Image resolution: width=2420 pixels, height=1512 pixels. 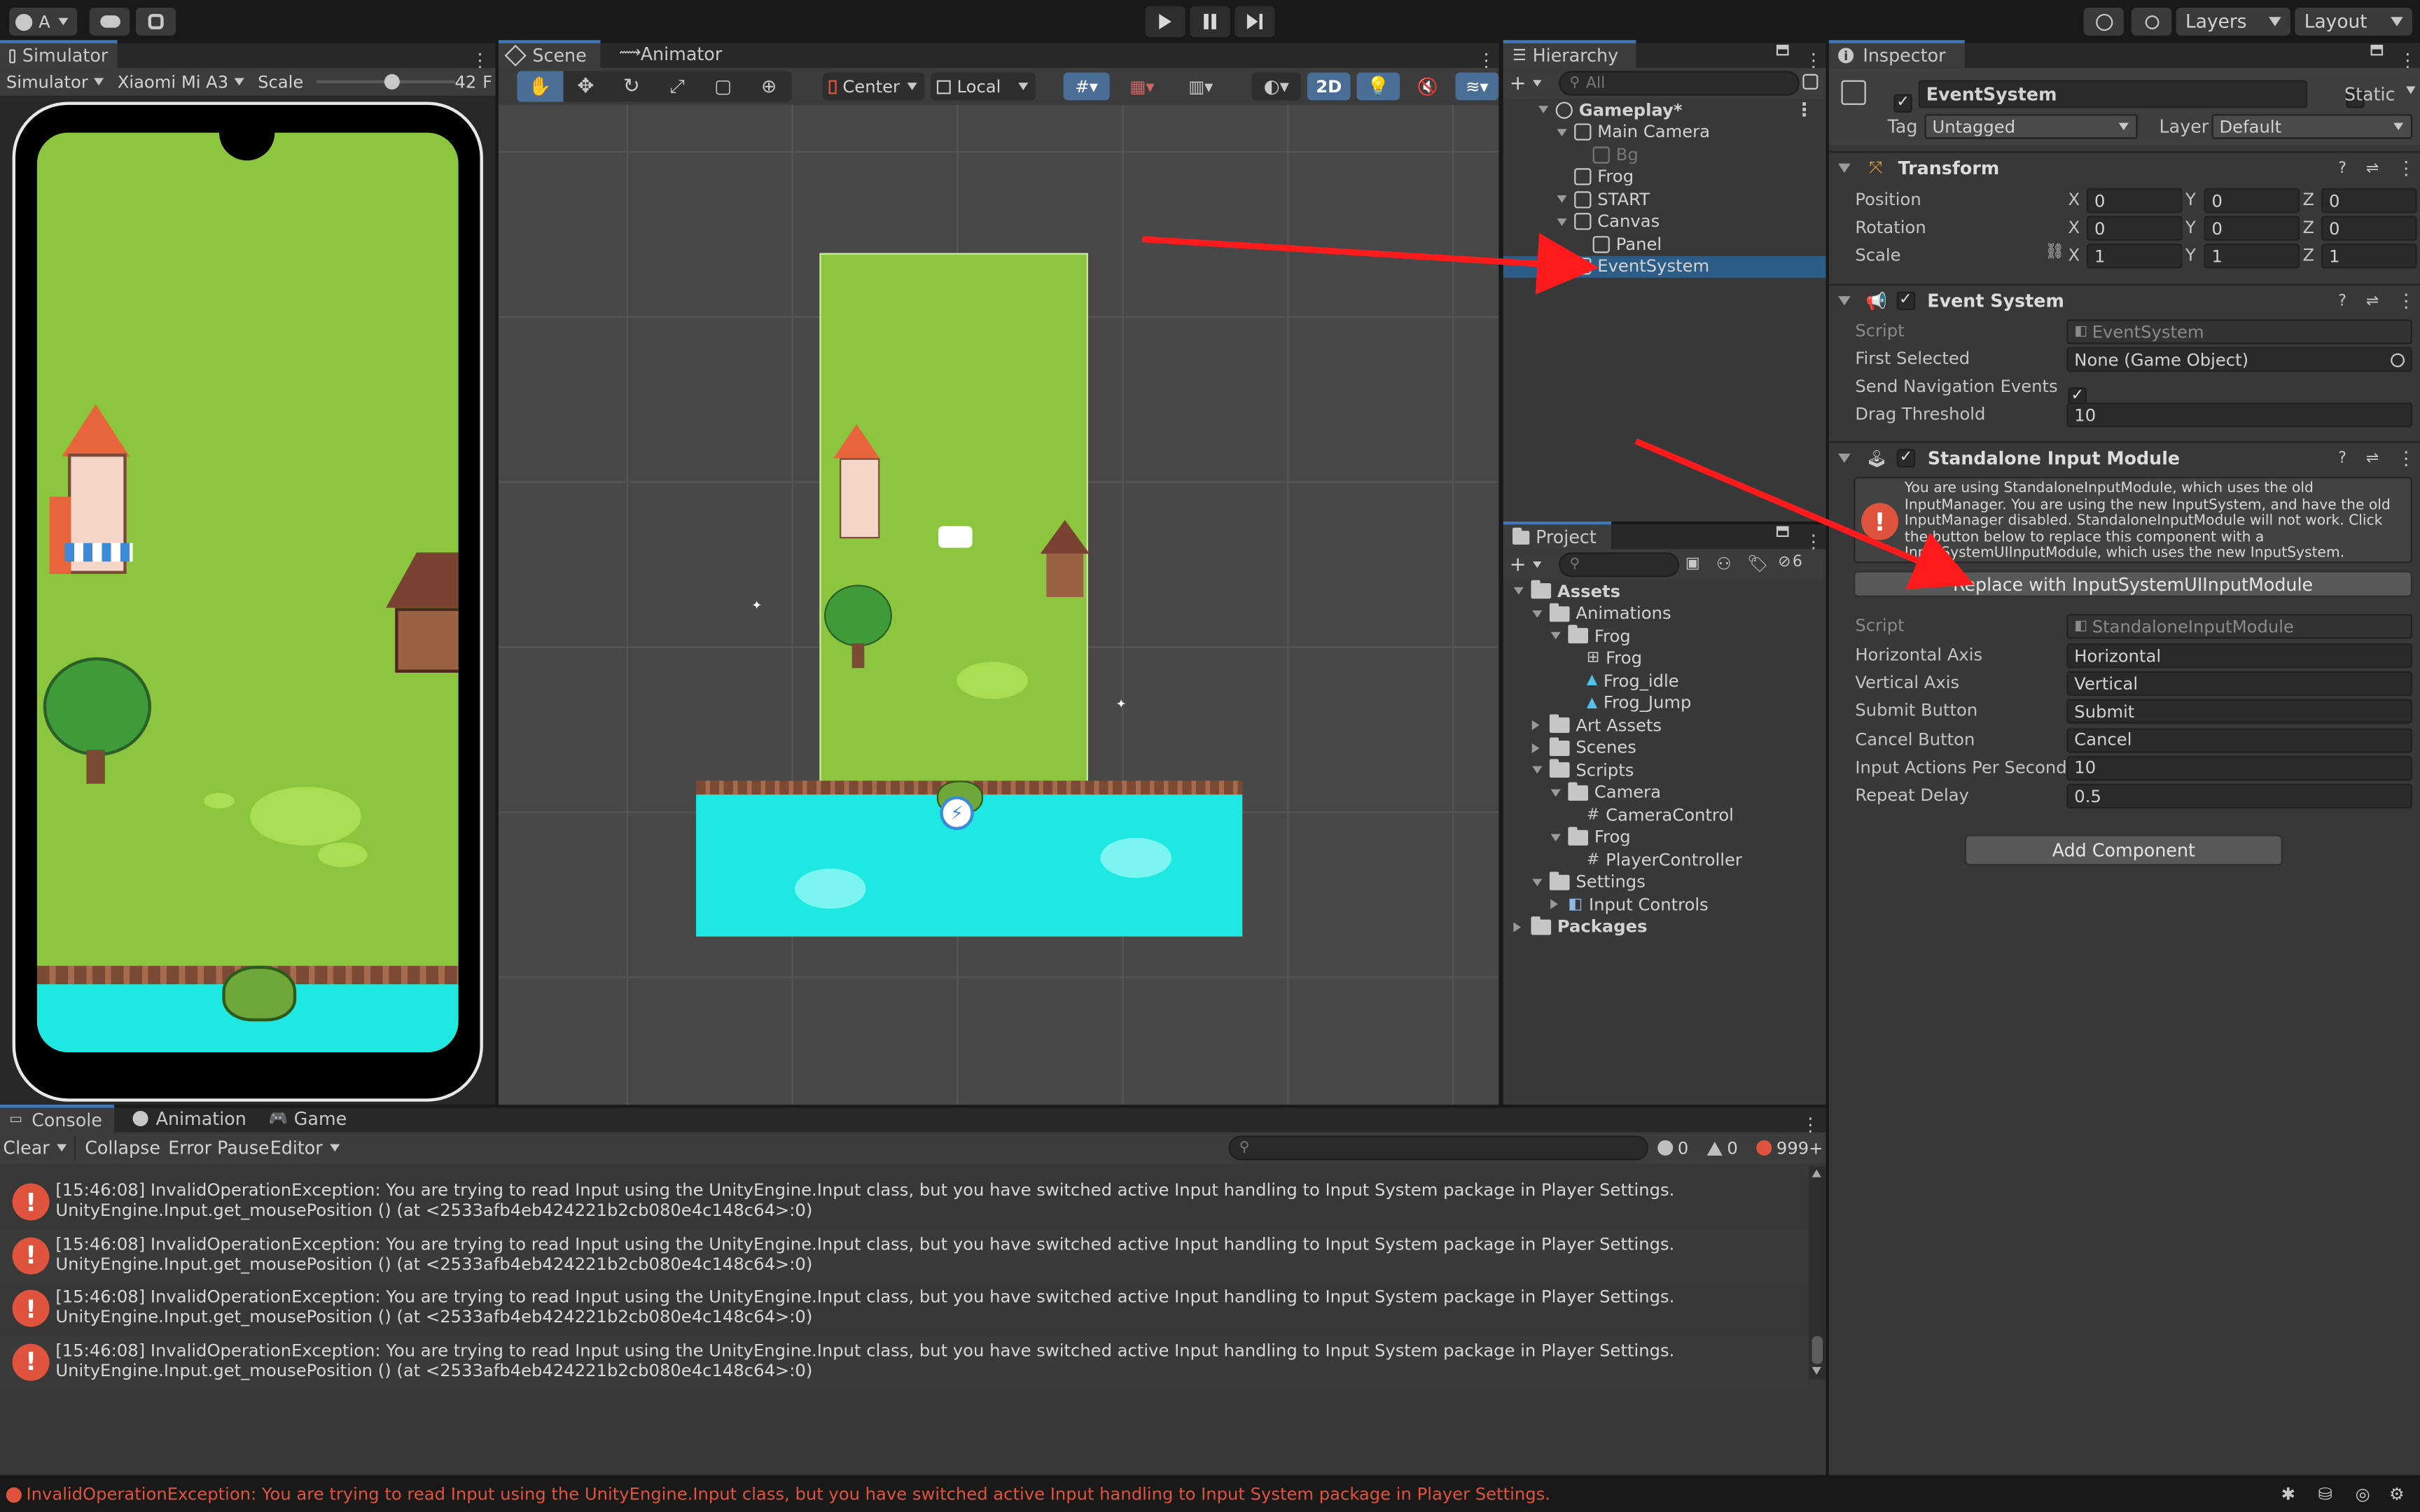 What do you see at coordinates (1530, 83) in the screenshot?
I see `create-dropdown: +` at bounding box center [1530, 83].